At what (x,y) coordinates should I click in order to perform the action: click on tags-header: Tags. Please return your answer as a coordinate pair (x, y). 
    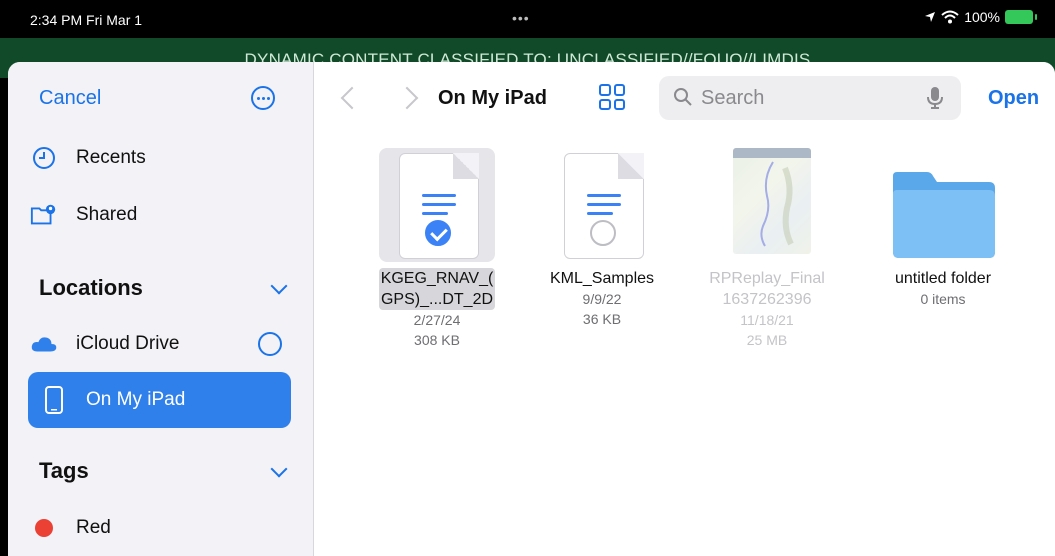
    Looking at the image, I should click on (64, 471).